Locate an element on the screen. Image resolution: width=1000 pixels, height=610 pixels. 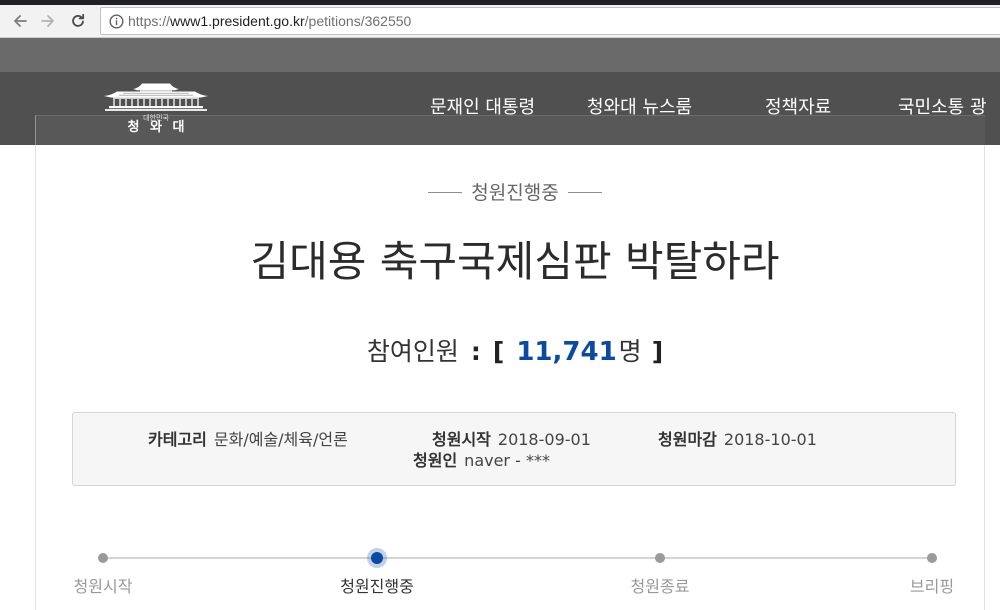
info-icon-dot is located at coordinates (116, 18).